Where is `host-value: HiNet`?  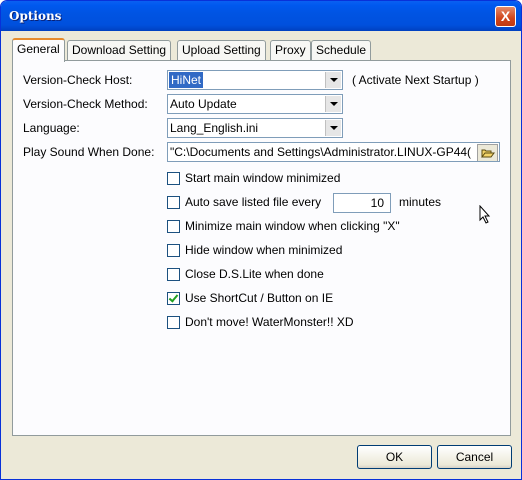 host-value: HiNet is located at coordinates (186, 80).